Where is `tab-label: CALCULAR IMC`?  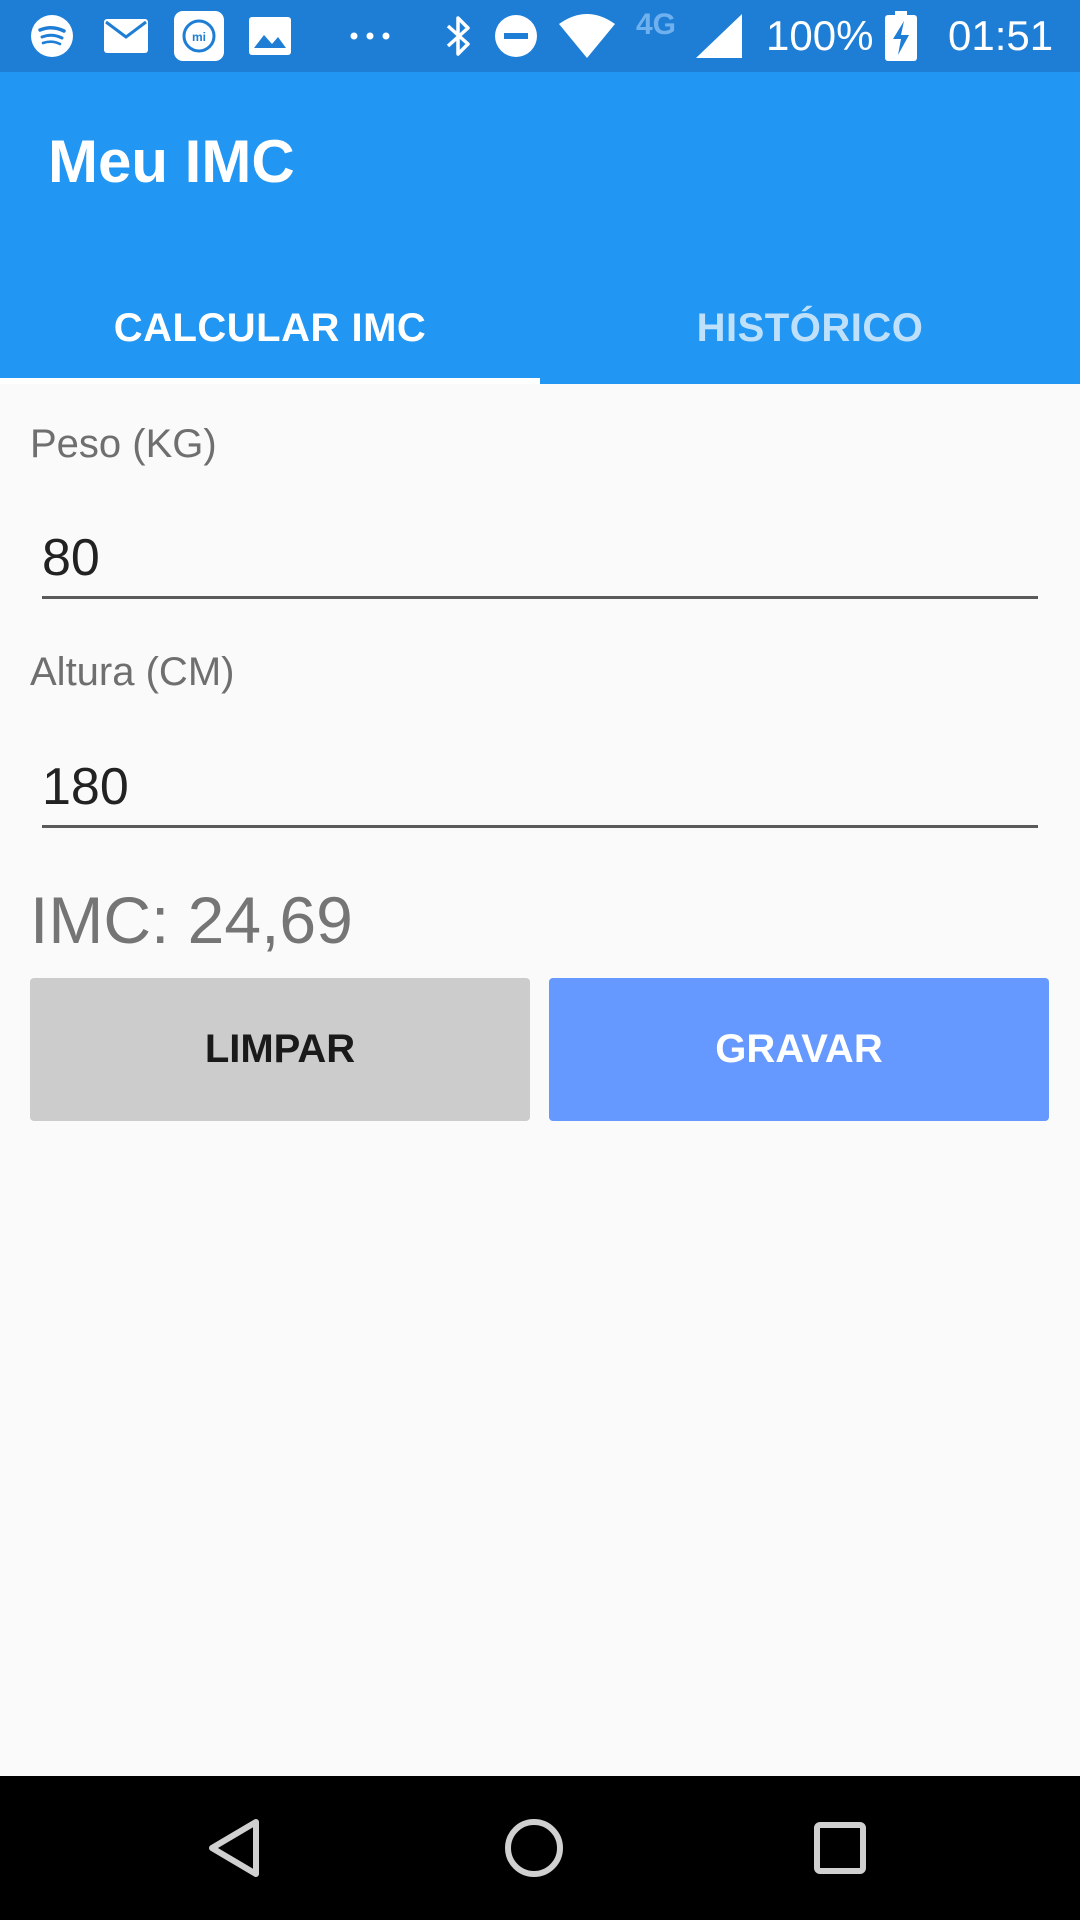
tab-label: CALCULAR IMC is located at coordinates (270, 327).